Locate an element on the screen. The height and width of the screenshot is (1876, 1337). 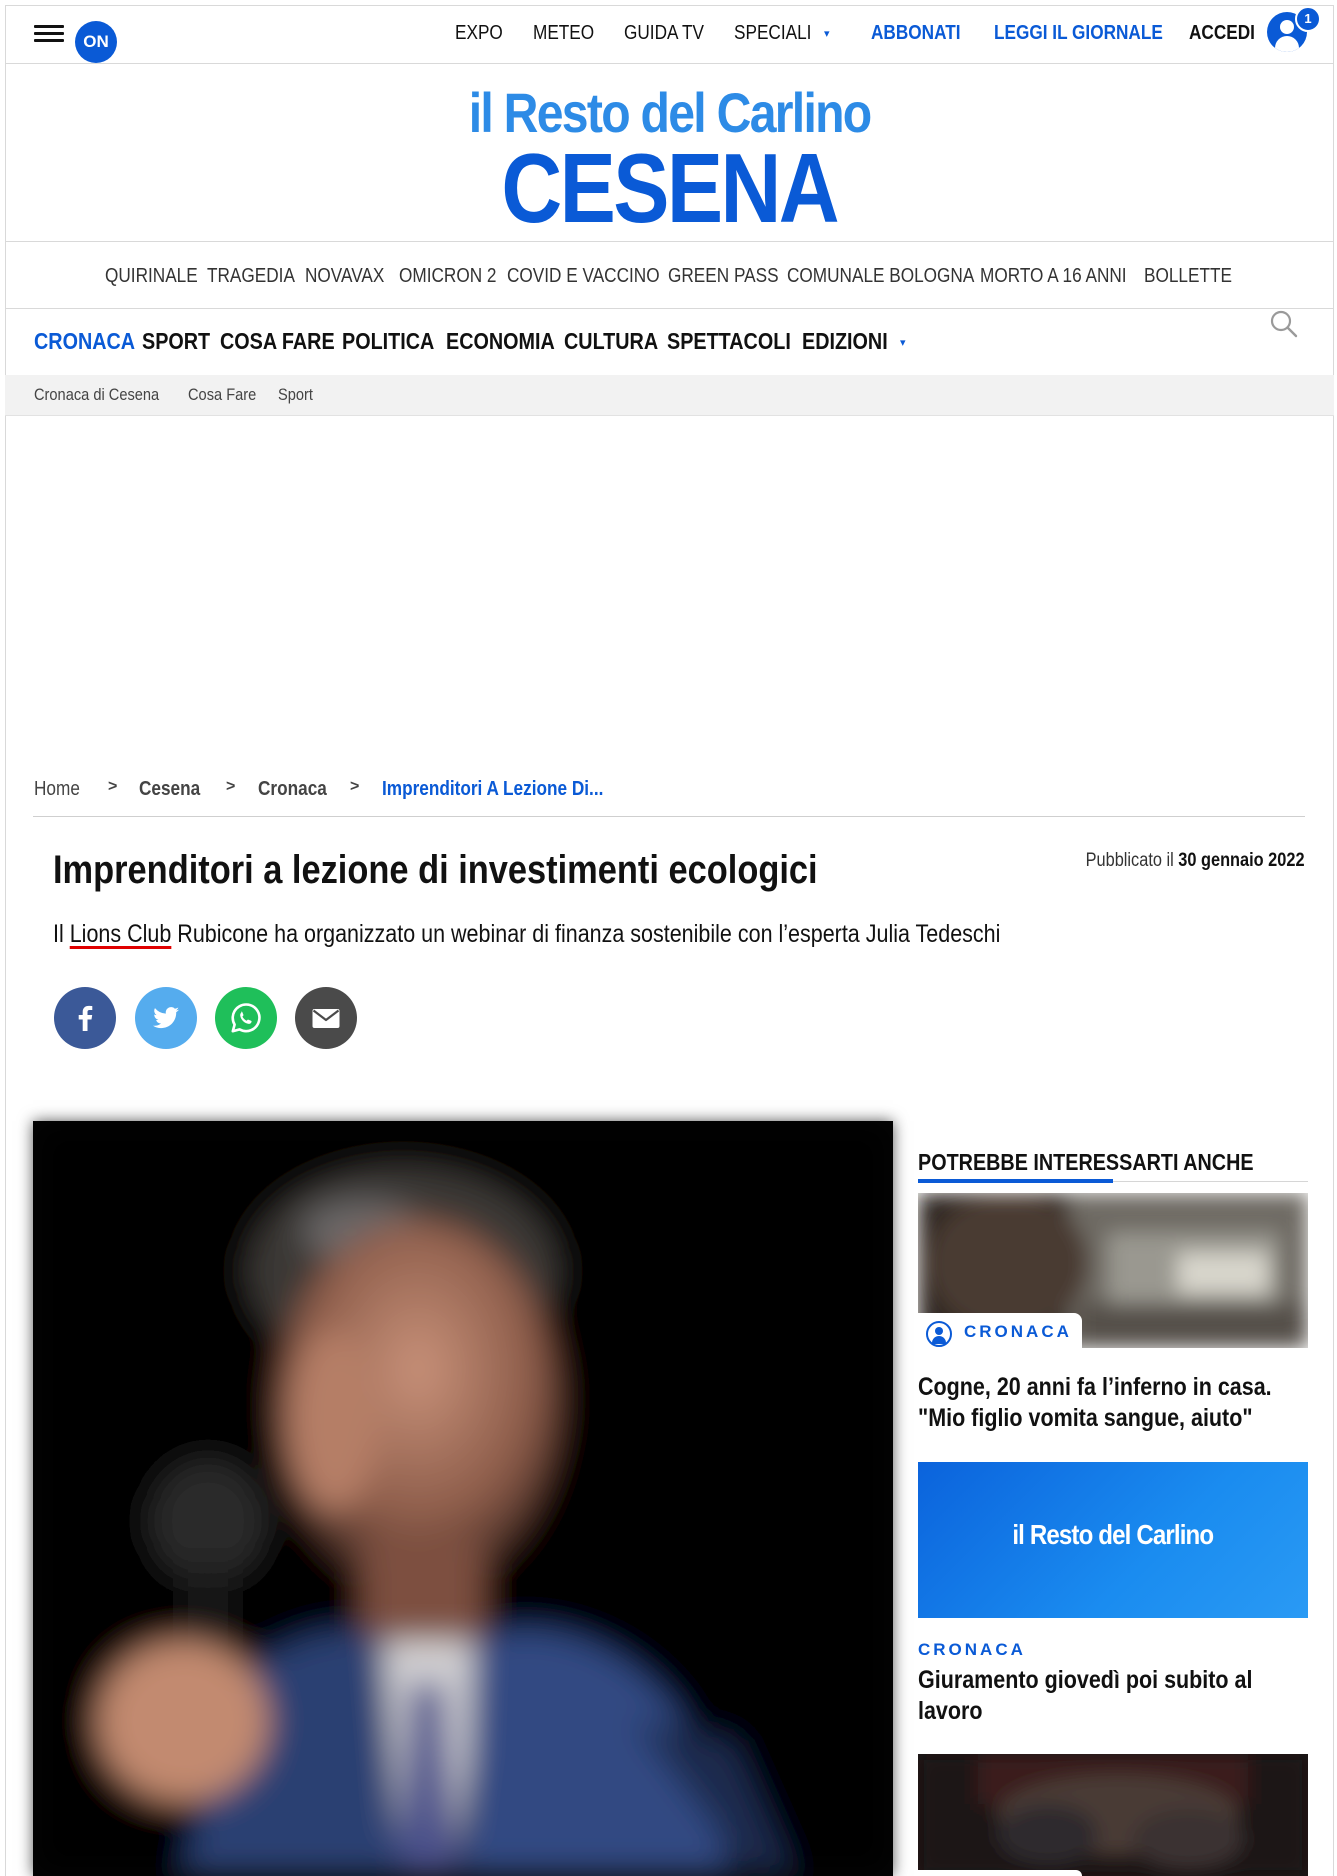
trending-tag: QUIRINALE is located at coordinates (159, 276).